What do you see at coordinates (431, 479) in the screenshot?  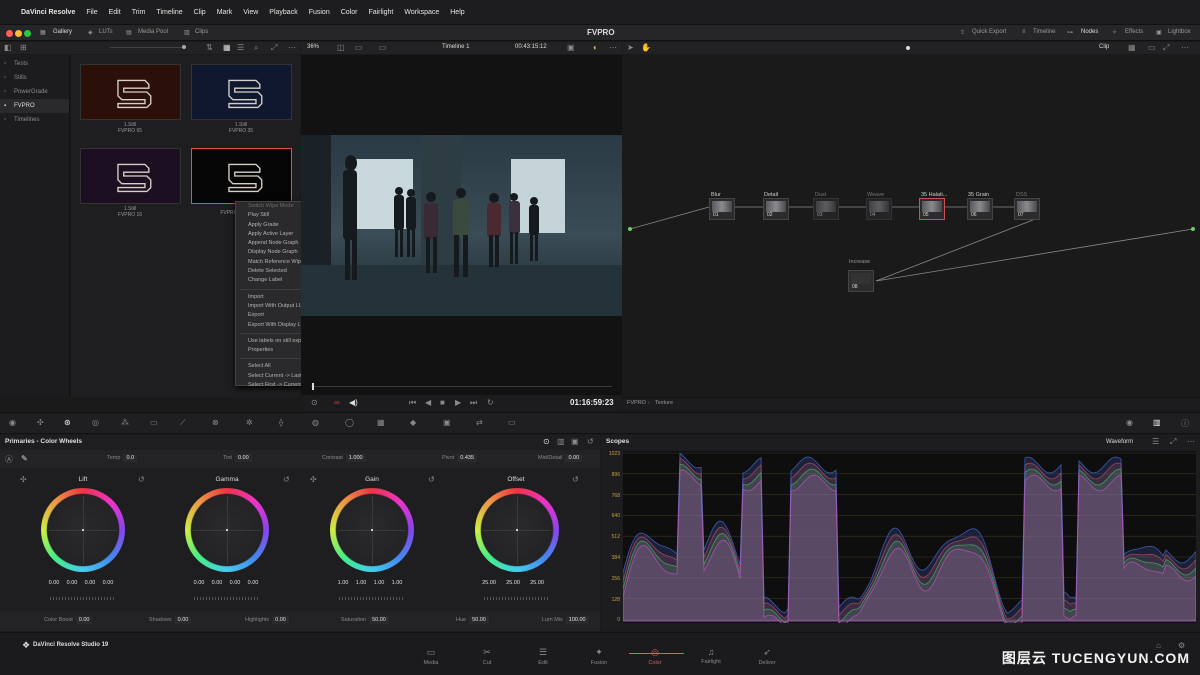 I see `gain-reset-icon: ↺` at bounding box center [431, 479].